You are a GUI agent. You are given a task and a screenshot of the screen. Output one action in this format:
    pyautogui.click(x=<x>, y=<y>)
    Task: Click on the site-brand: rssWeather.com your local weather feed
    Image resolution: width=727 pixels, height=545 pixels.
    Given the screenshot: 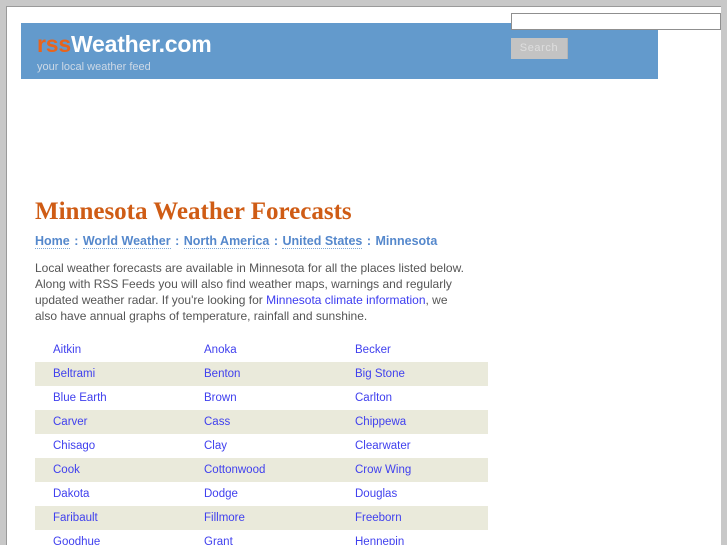 What is the action you would take?
    pyautogui.click(x=124, y=52)
    